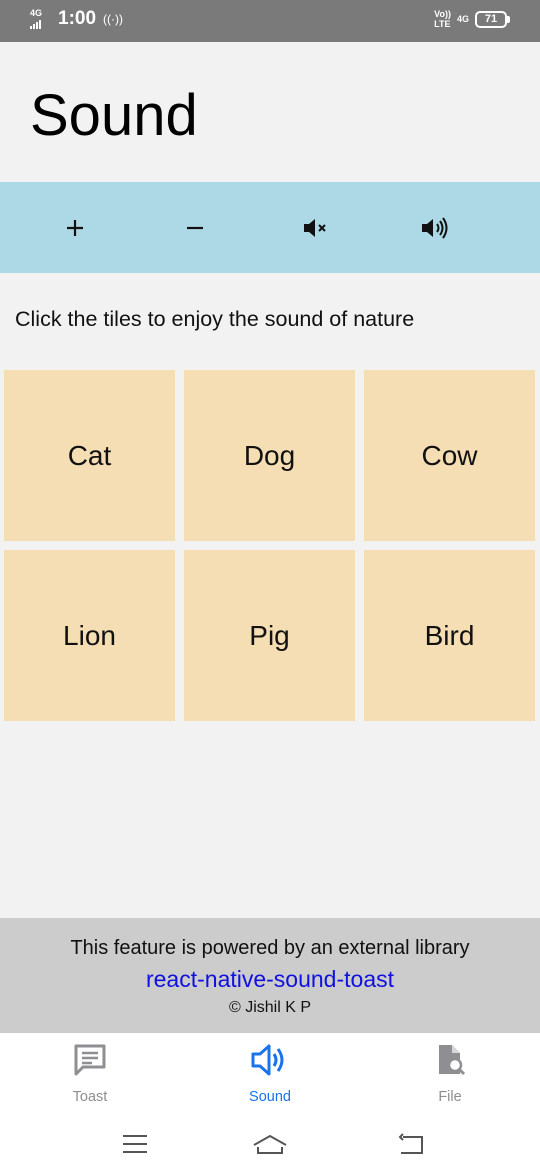  Describe the element at coordinates (89, 635) in the screenshot. I see `tile-lion: Lion` at that location.